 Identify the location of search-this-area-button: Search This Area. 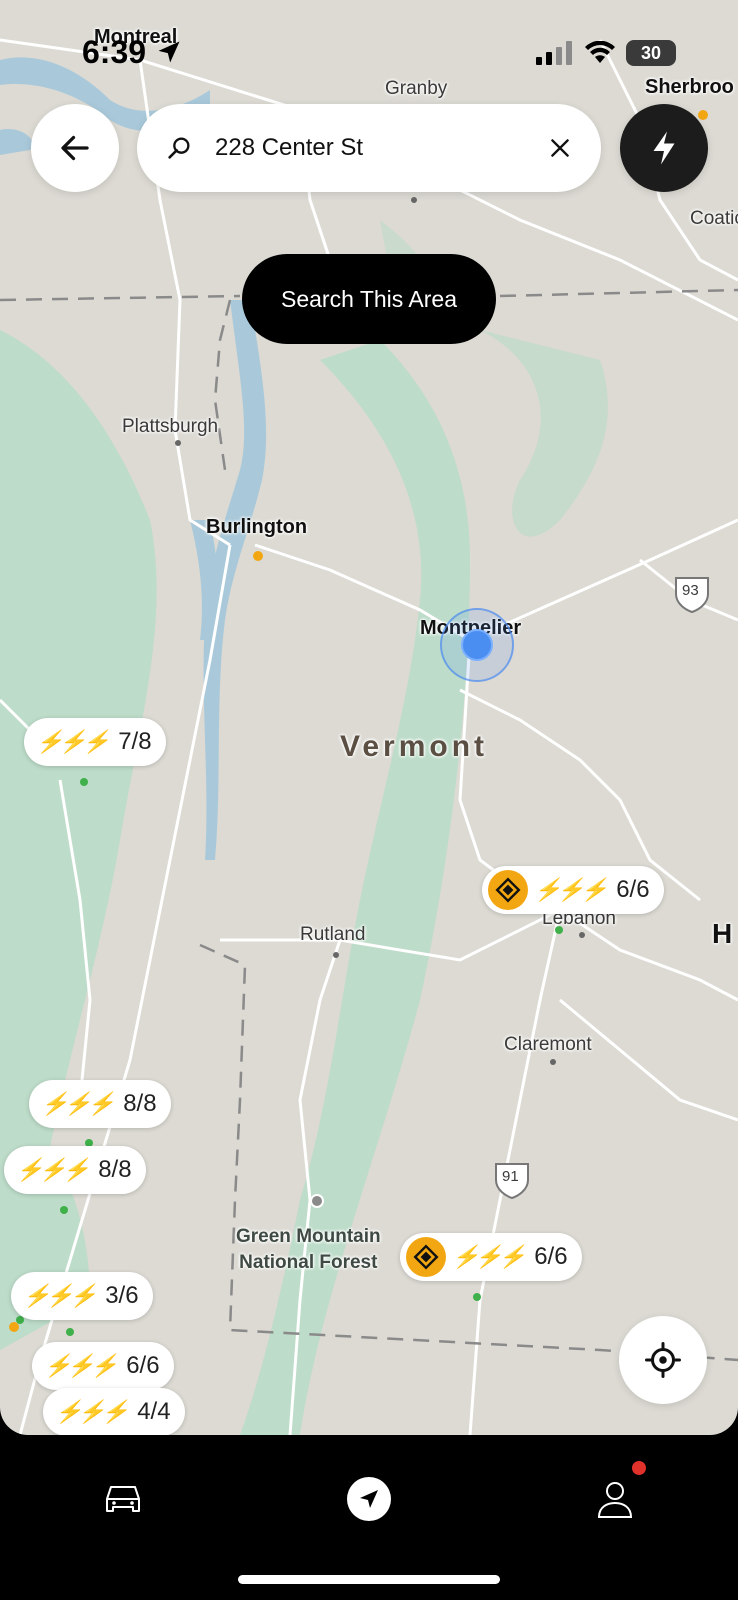
(369, 299).